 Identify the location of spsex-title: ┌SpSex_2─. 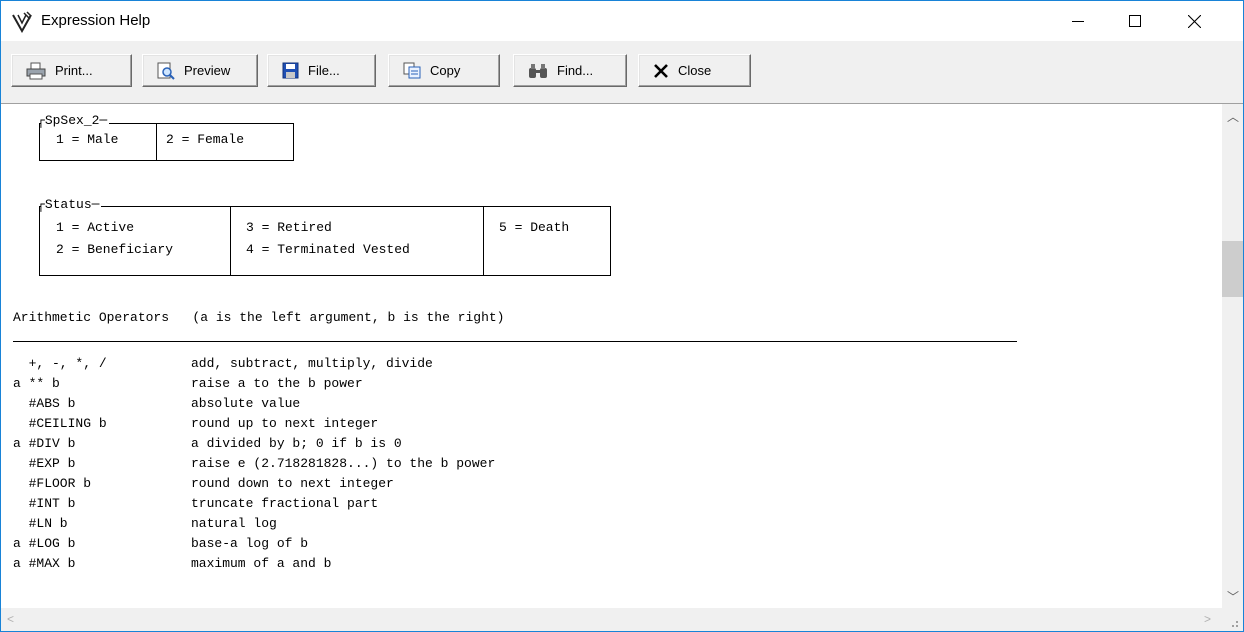
(73, 120).